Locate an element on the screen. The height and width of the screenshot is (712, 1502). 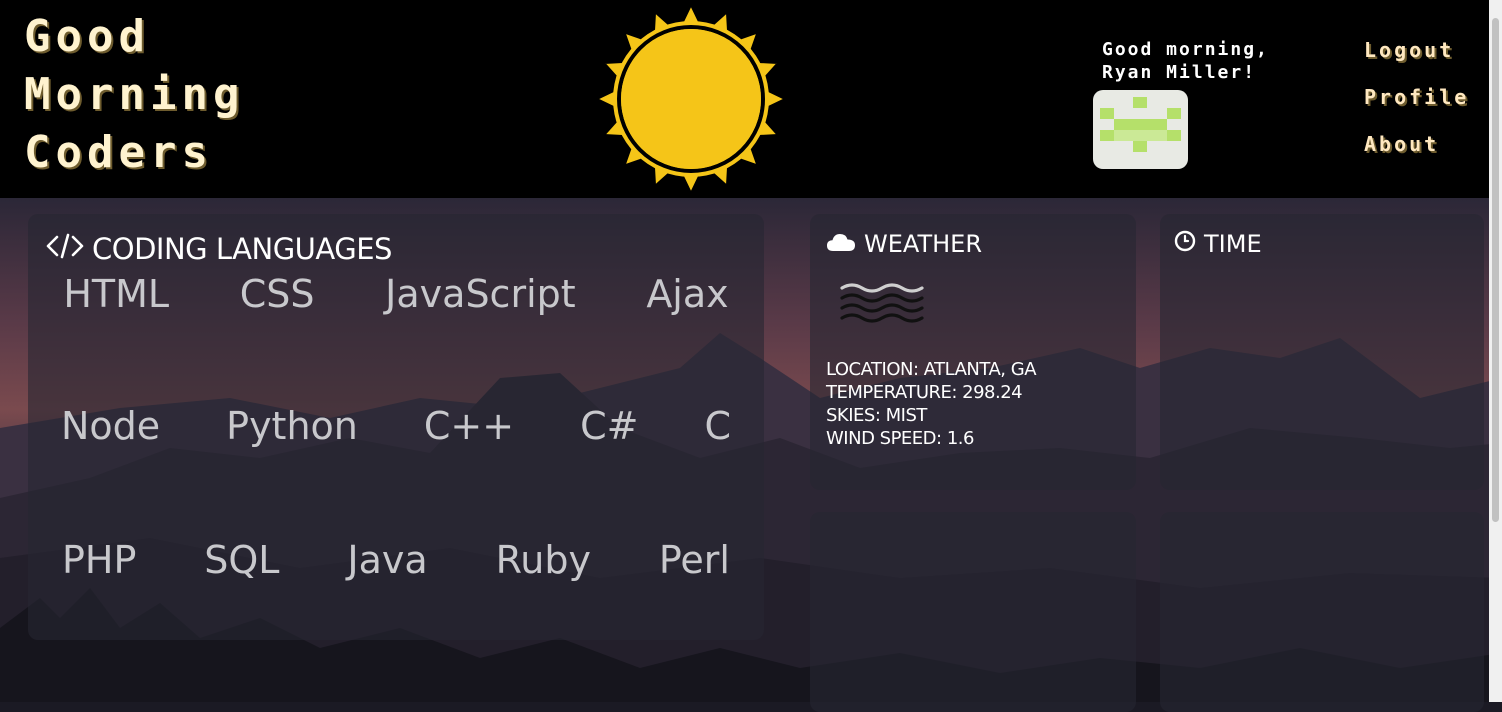
languages-row-2: Node Python C++ C# C is located at coordinates (396, 426).